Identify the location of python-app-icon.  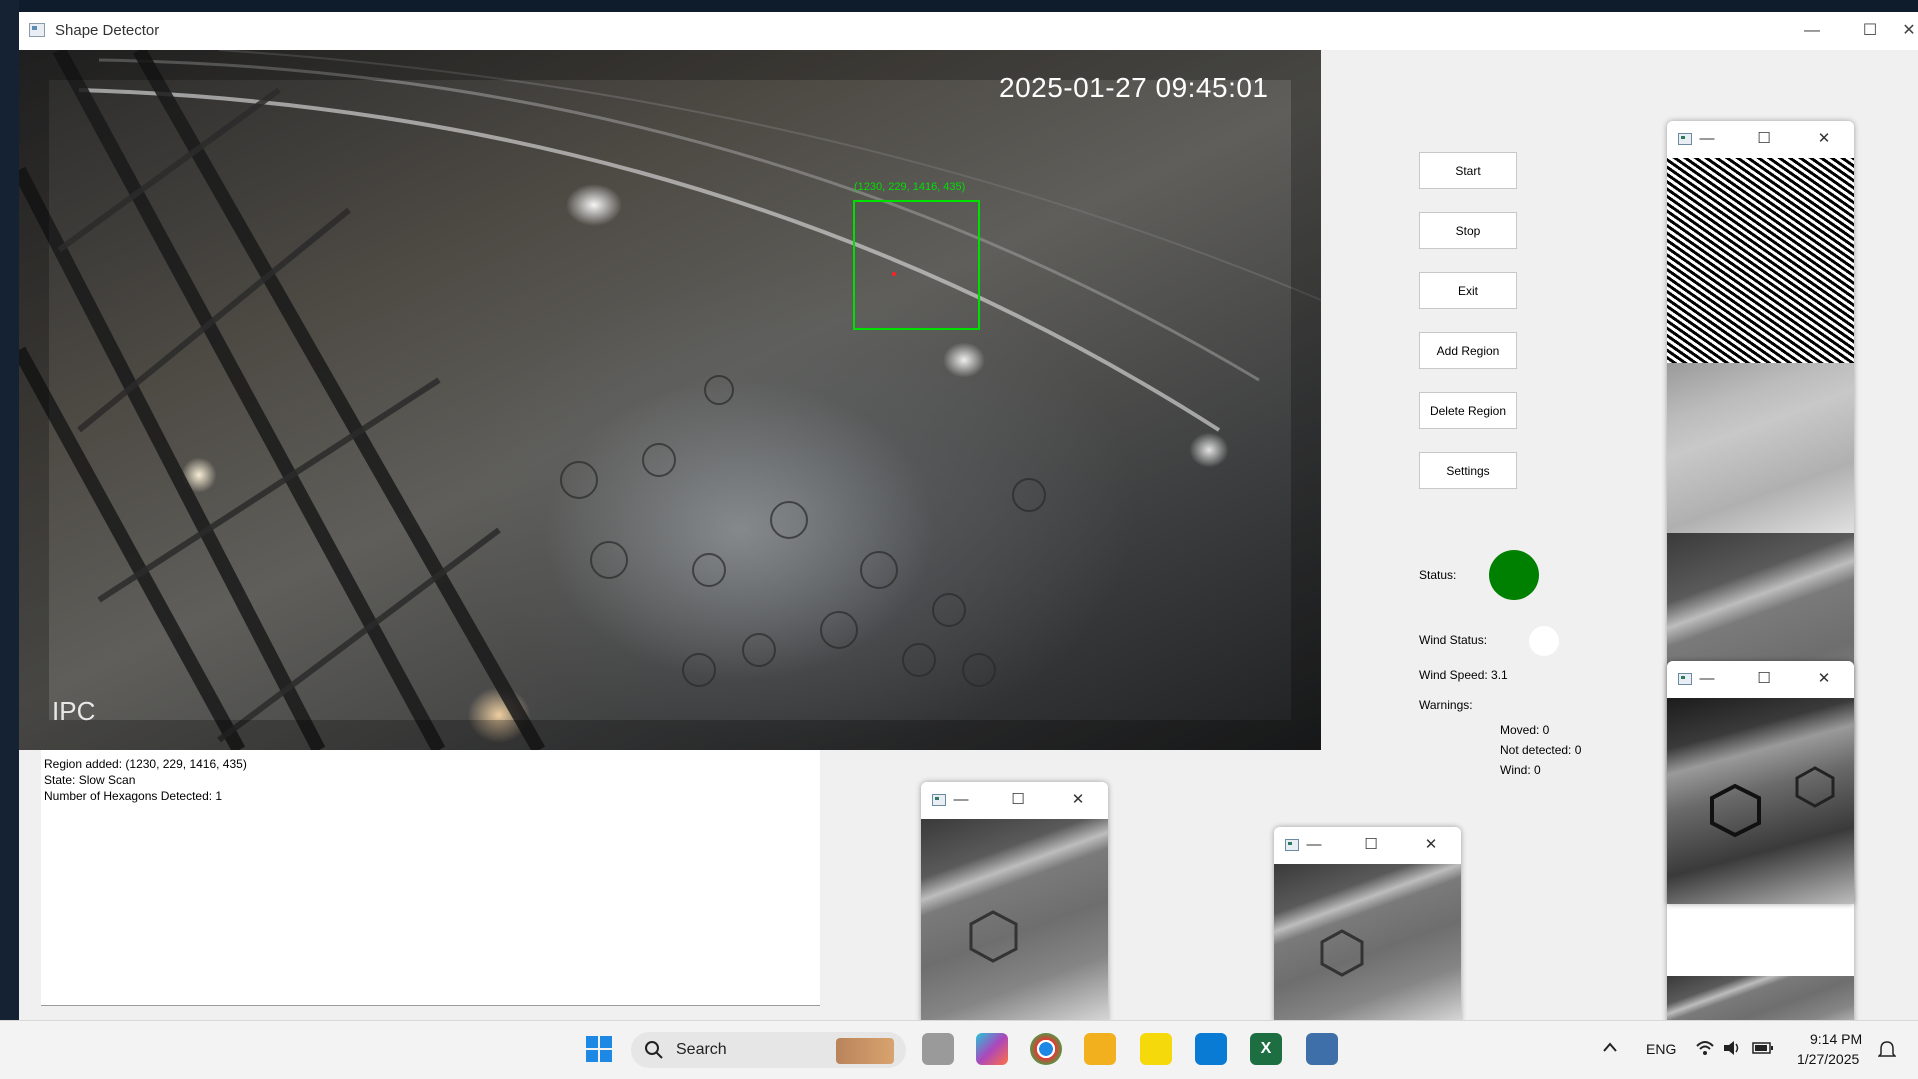
(1322, 1049).